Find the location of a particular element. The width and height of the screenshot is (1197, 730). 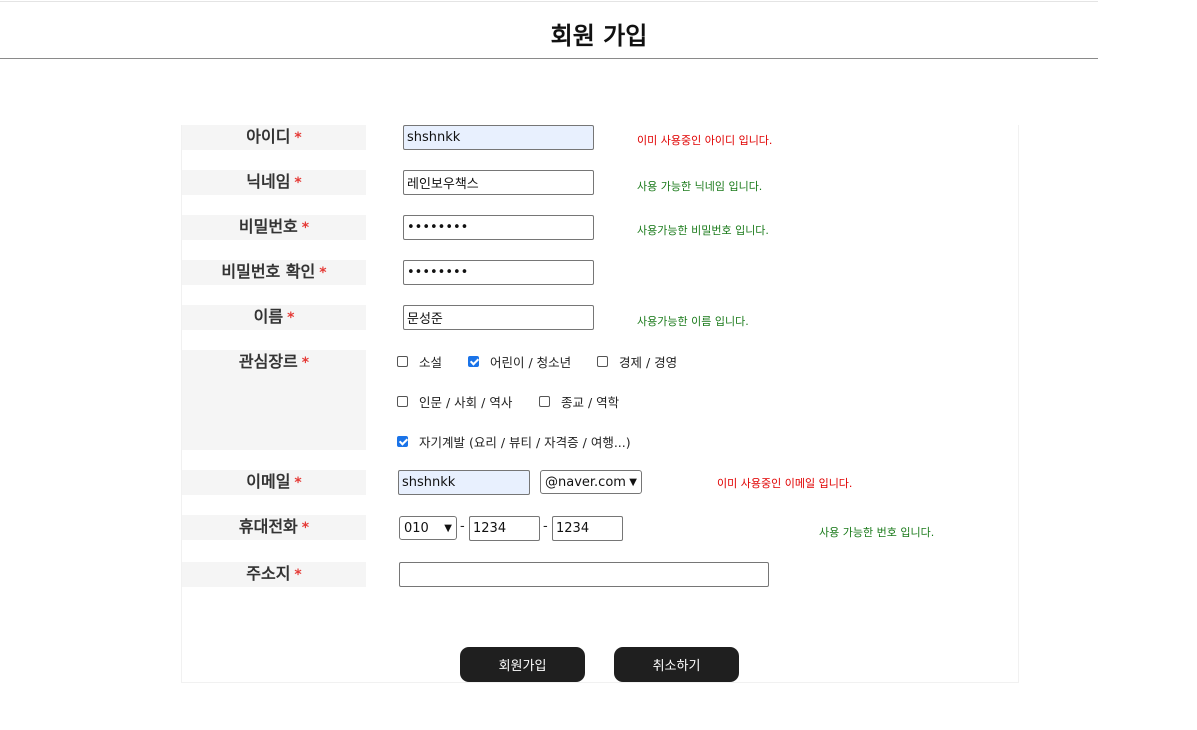

password-label: 비밀번호 * is located at coordinates (274, 227).